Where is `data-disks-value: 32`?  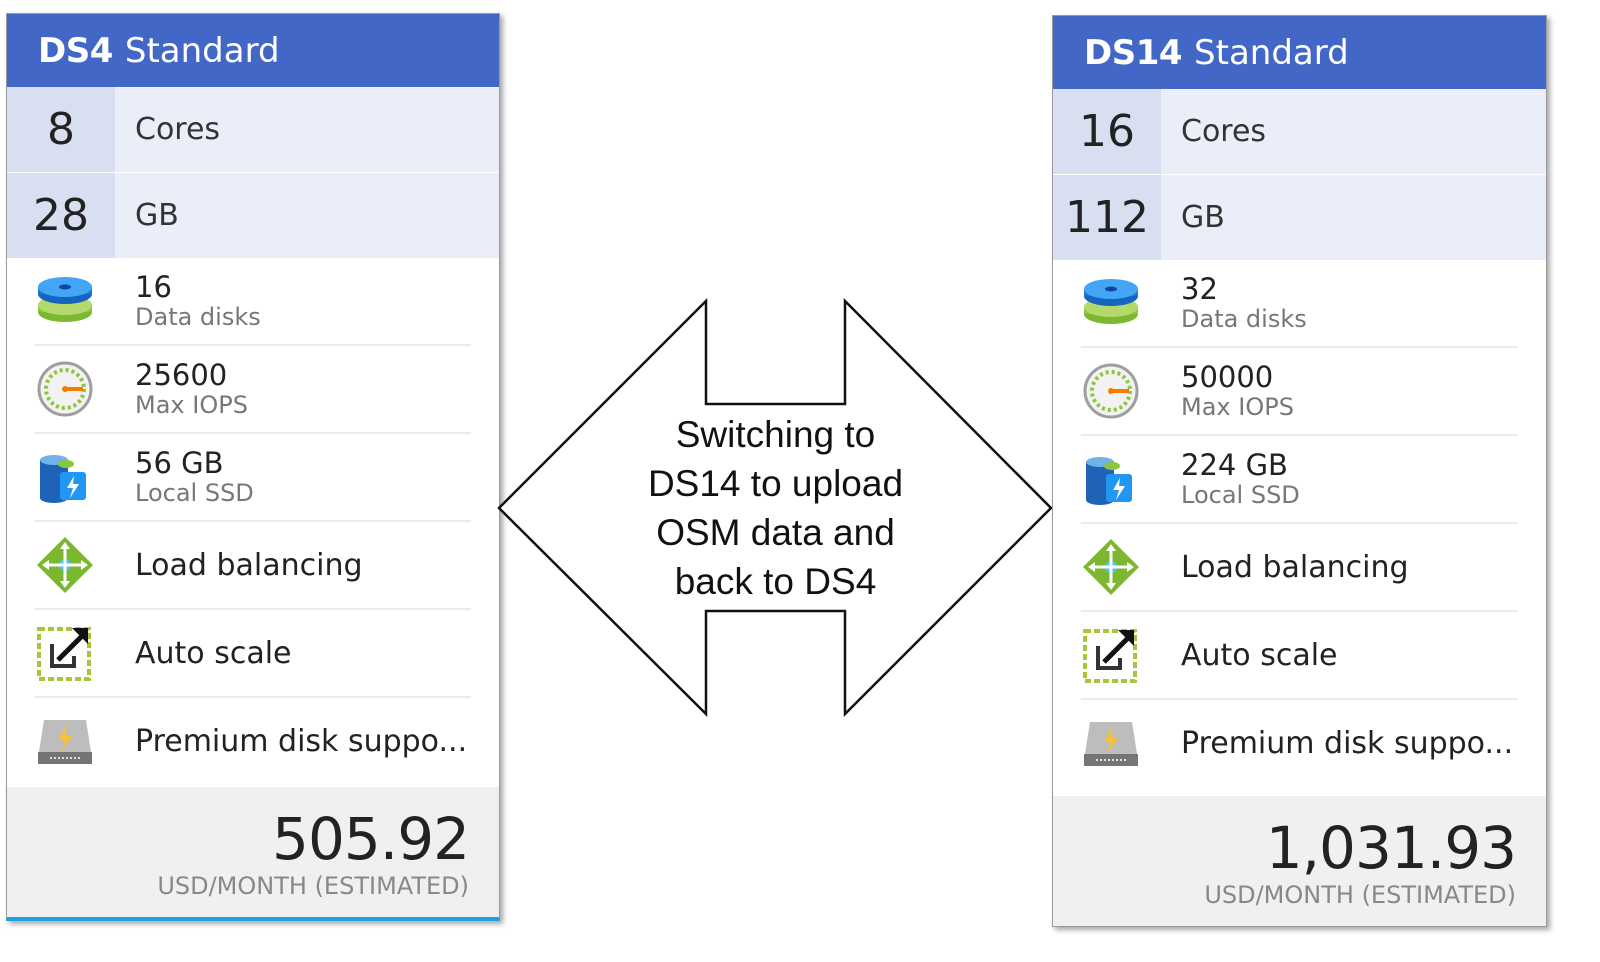 data-disks-value: 32 is located at coordinates (1199, 289).